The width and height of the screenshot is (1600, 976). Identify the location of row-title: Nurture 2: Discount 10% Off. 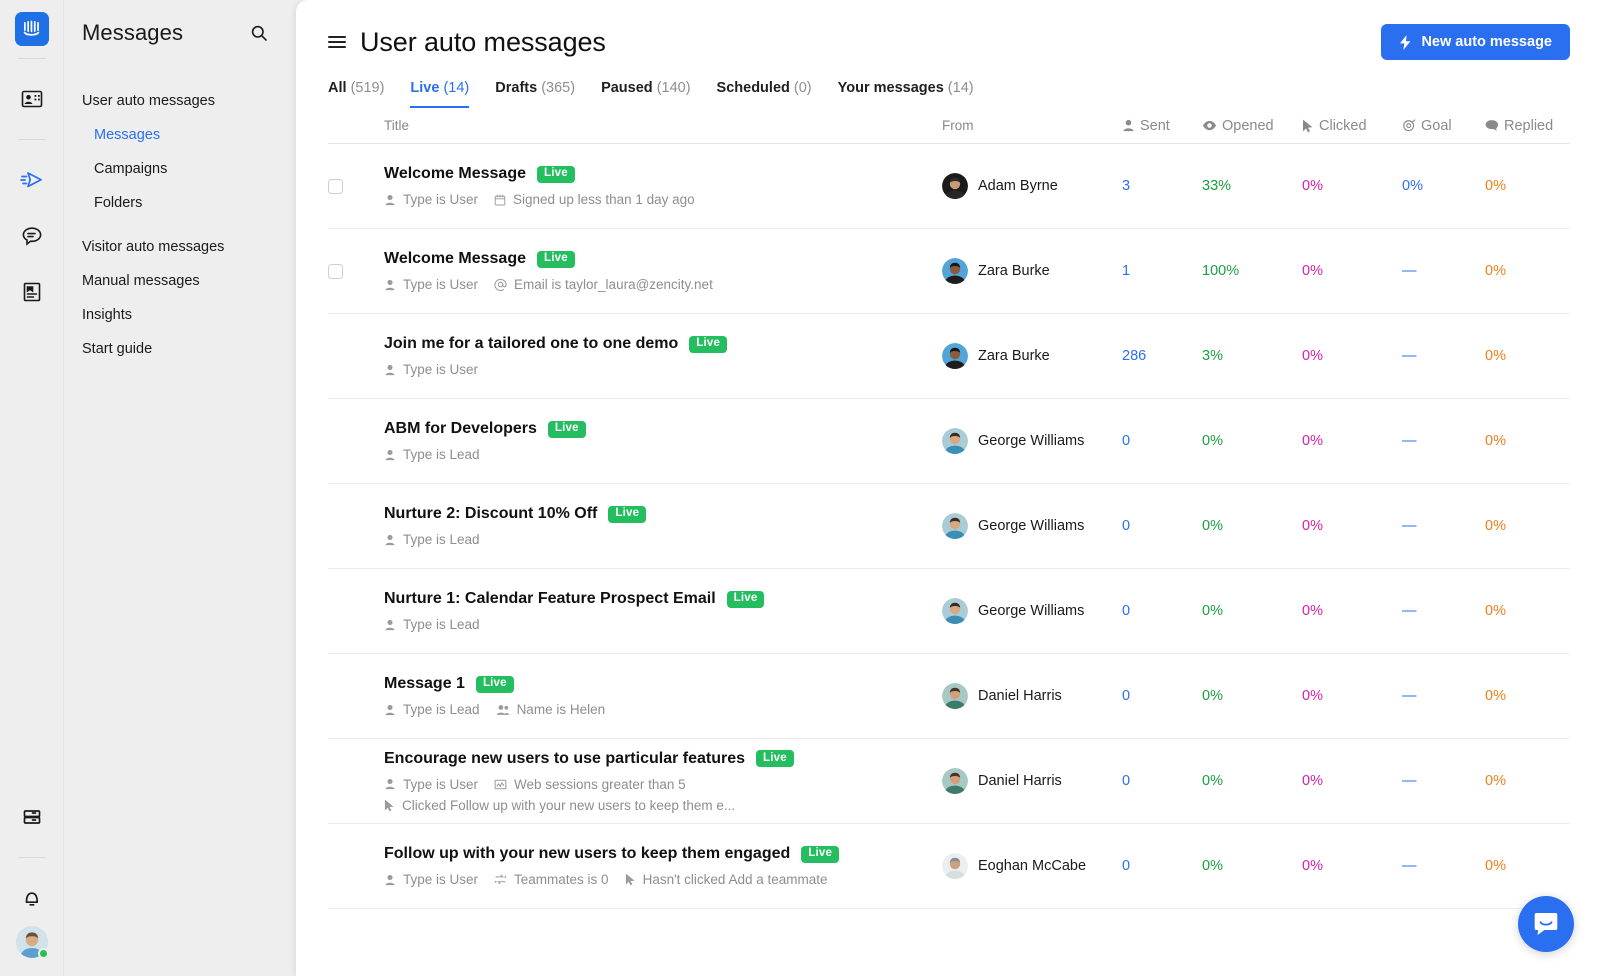
(490, 514).